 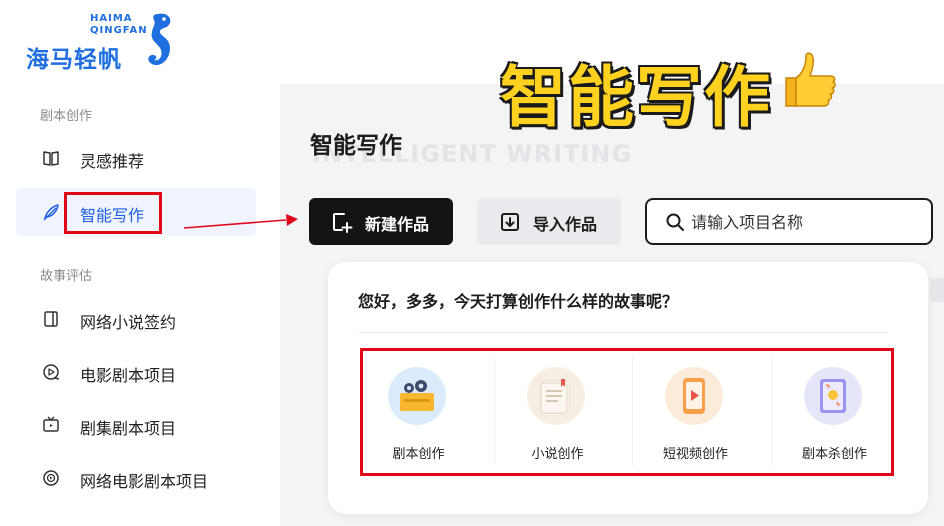 I want to click on logo-en-line1: HAIMA, so click(x=111, y=18).